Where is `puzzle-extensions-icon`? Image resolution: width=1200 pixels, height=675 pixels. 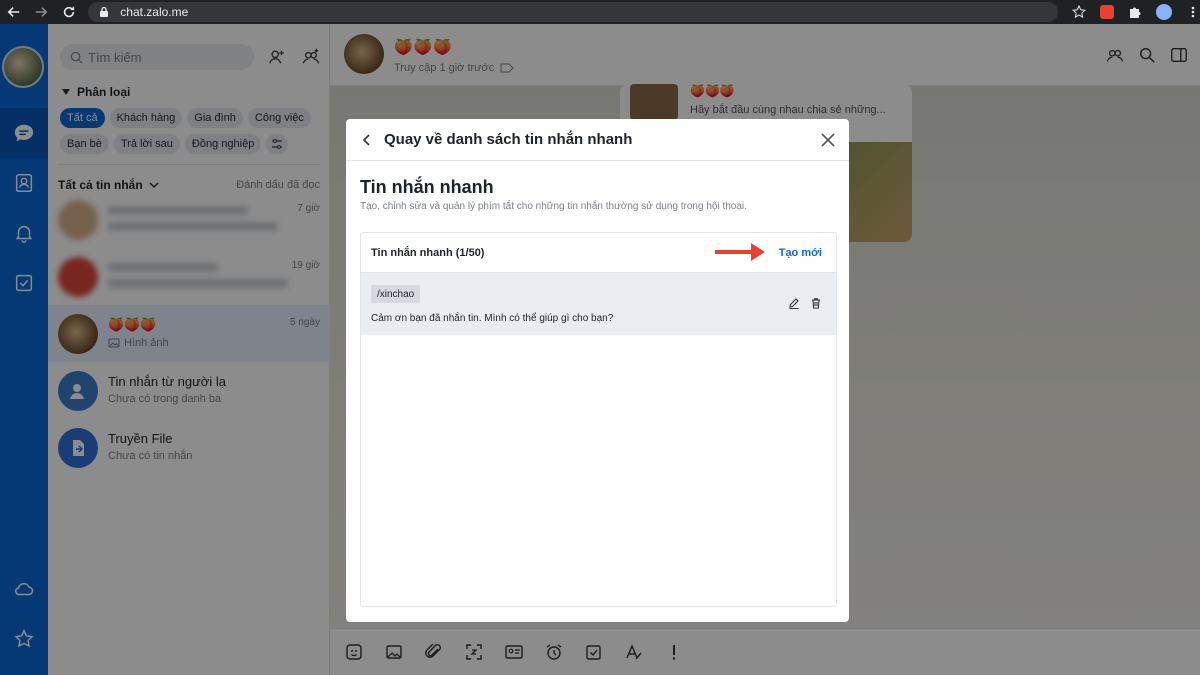
puzzle-extensions-icon is located at coordinates (1135, 12).